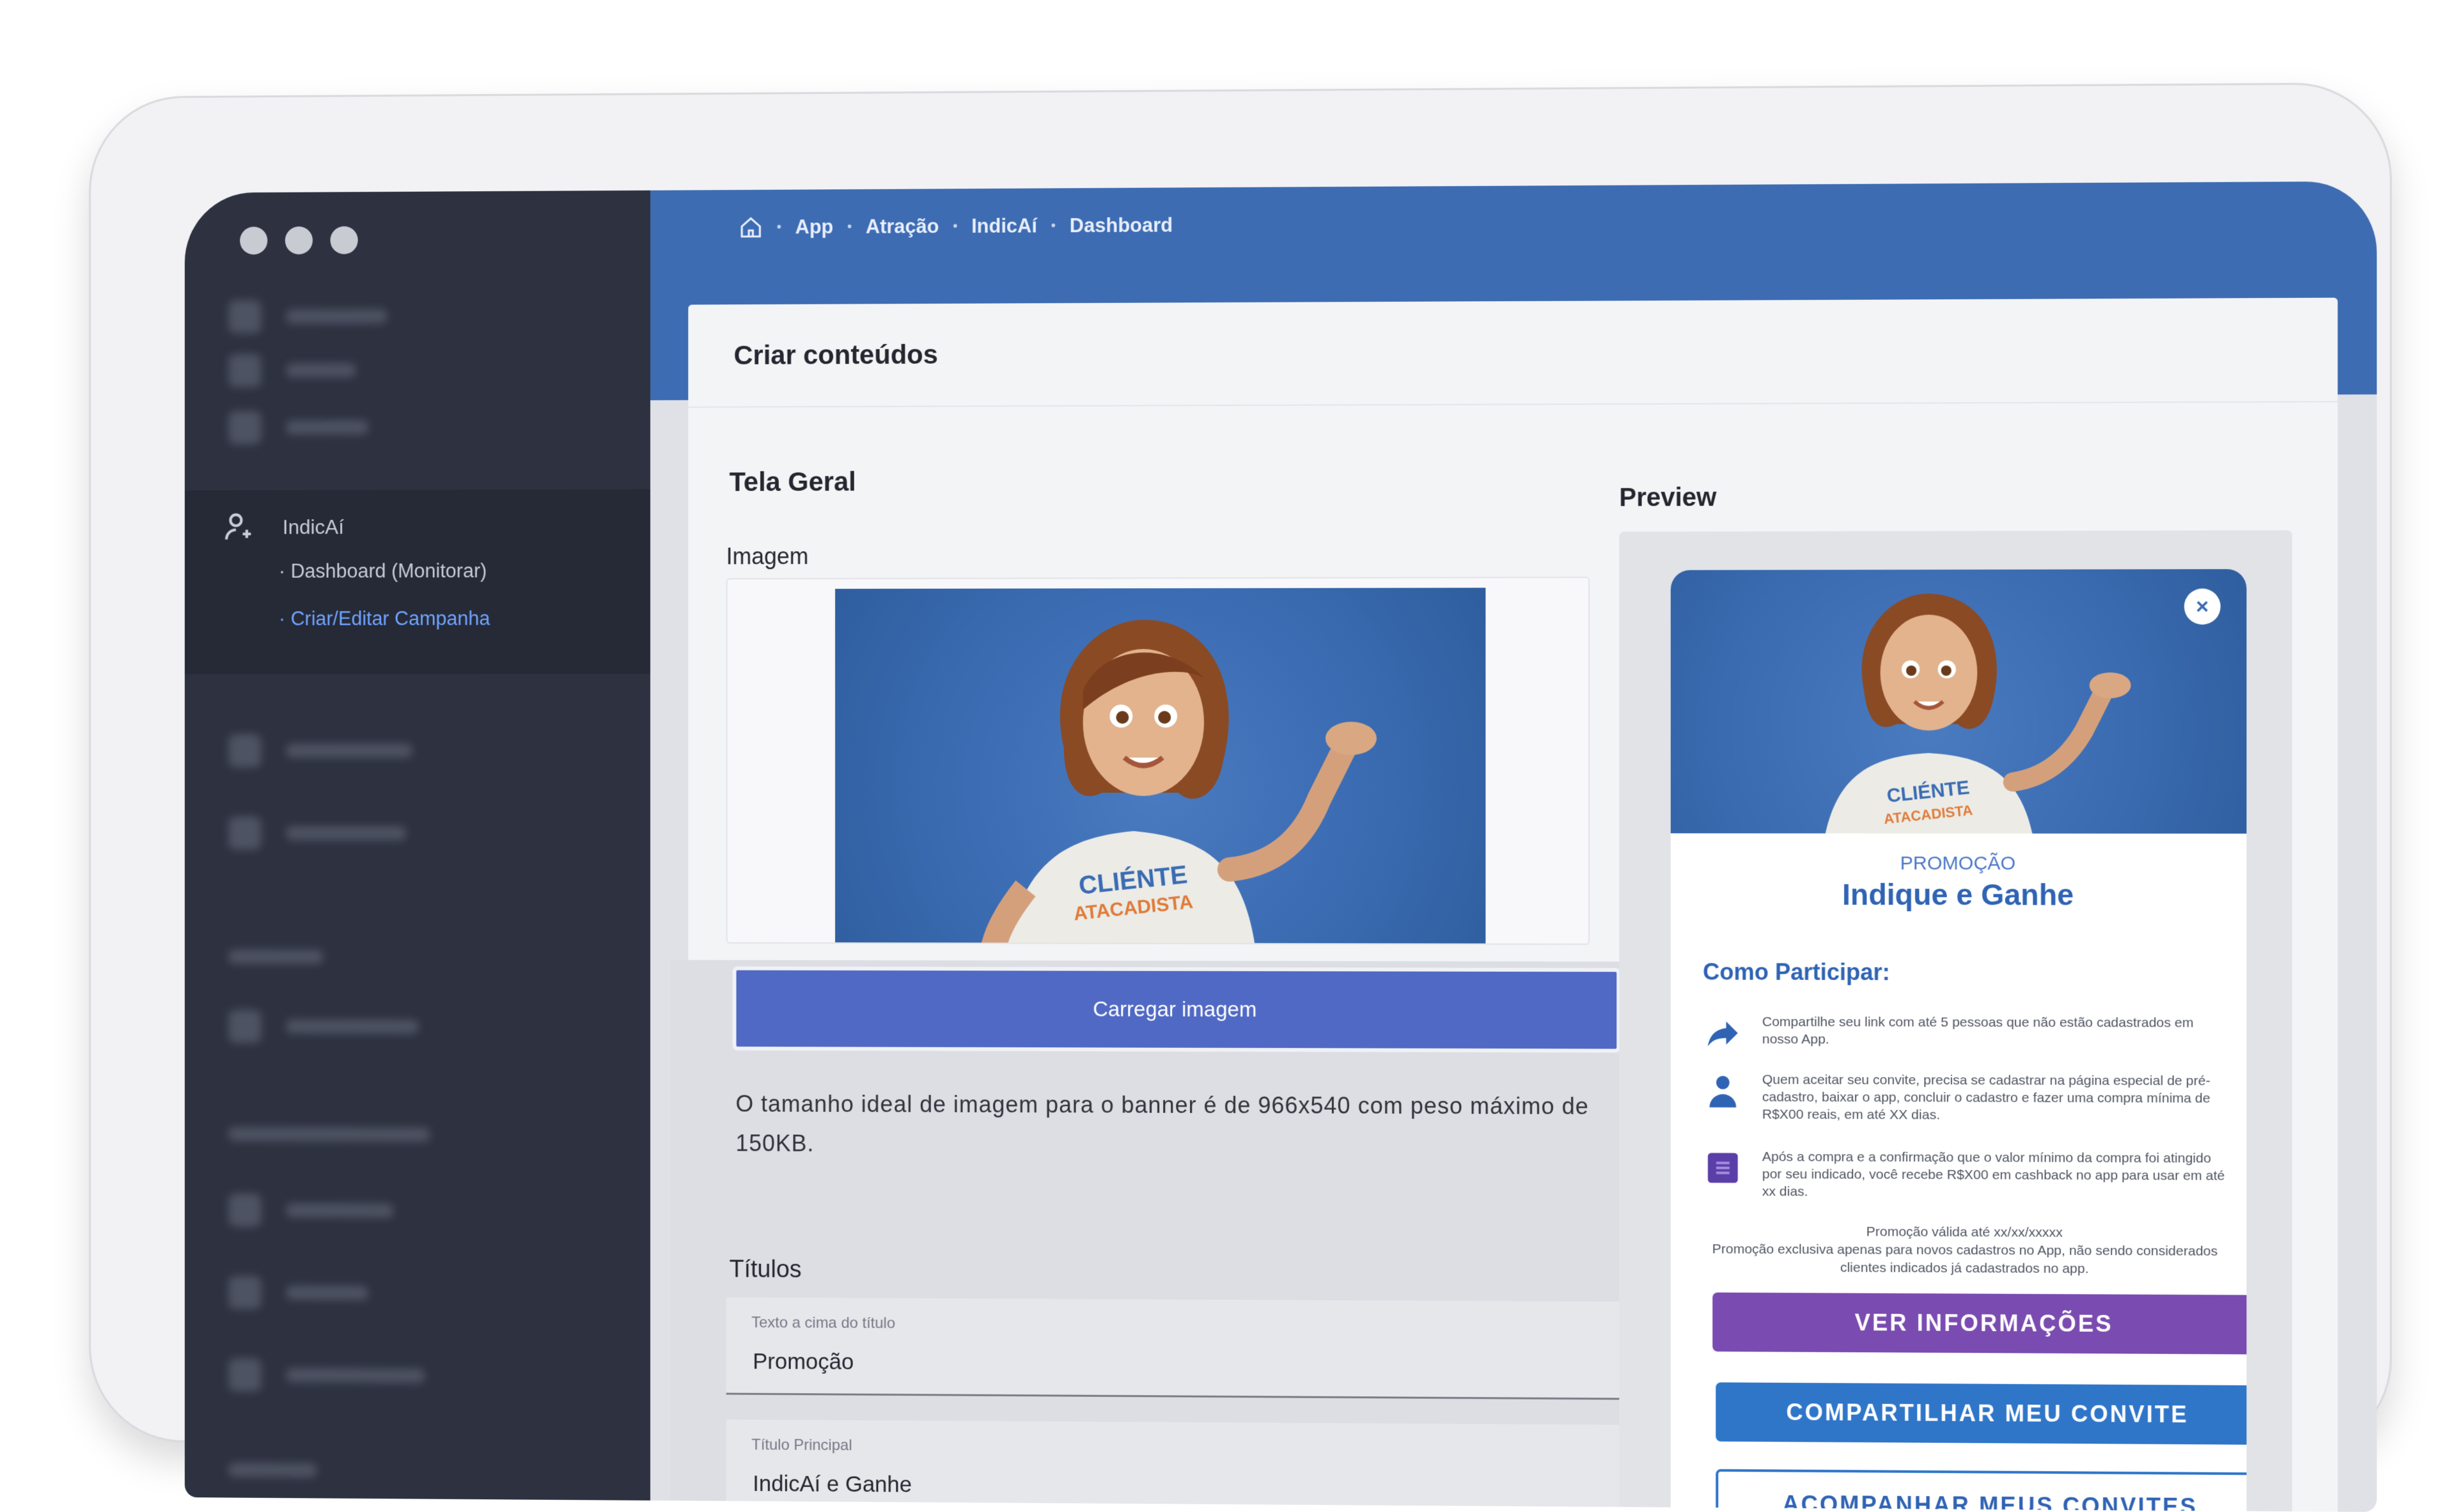 The width and height of the screenshot is (2440, 1512). Describe the element at coordinates (1004, 226) in the screenshot. I see `breadcrumb-item-indicai: IndicAí` at that location.